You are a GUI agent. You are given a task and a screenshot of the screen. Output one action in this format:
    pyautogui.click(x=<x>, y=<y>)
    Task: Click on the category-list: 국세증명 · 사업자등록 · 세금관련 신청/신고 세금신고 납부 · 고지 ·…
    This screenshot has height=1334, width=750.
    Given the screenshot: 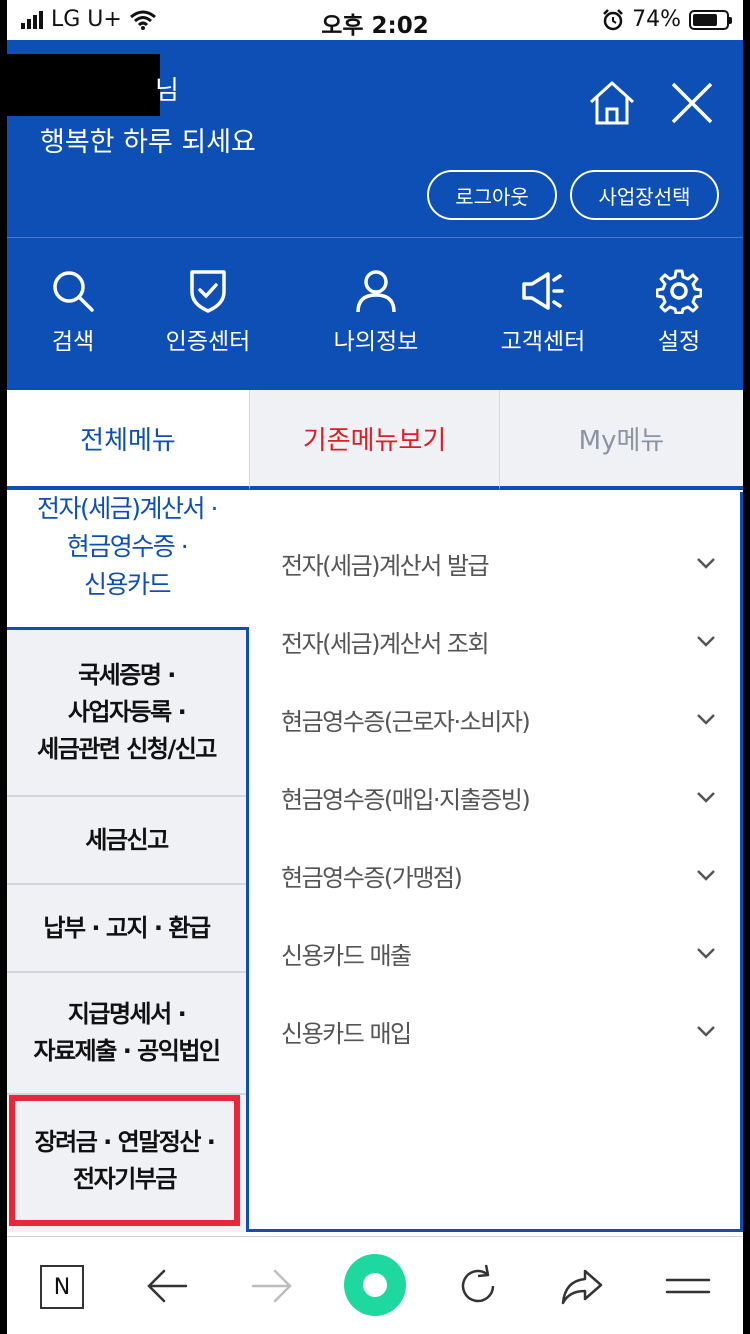 What is the action you would take?
    pyautogui.click(x=128, y=929)
    